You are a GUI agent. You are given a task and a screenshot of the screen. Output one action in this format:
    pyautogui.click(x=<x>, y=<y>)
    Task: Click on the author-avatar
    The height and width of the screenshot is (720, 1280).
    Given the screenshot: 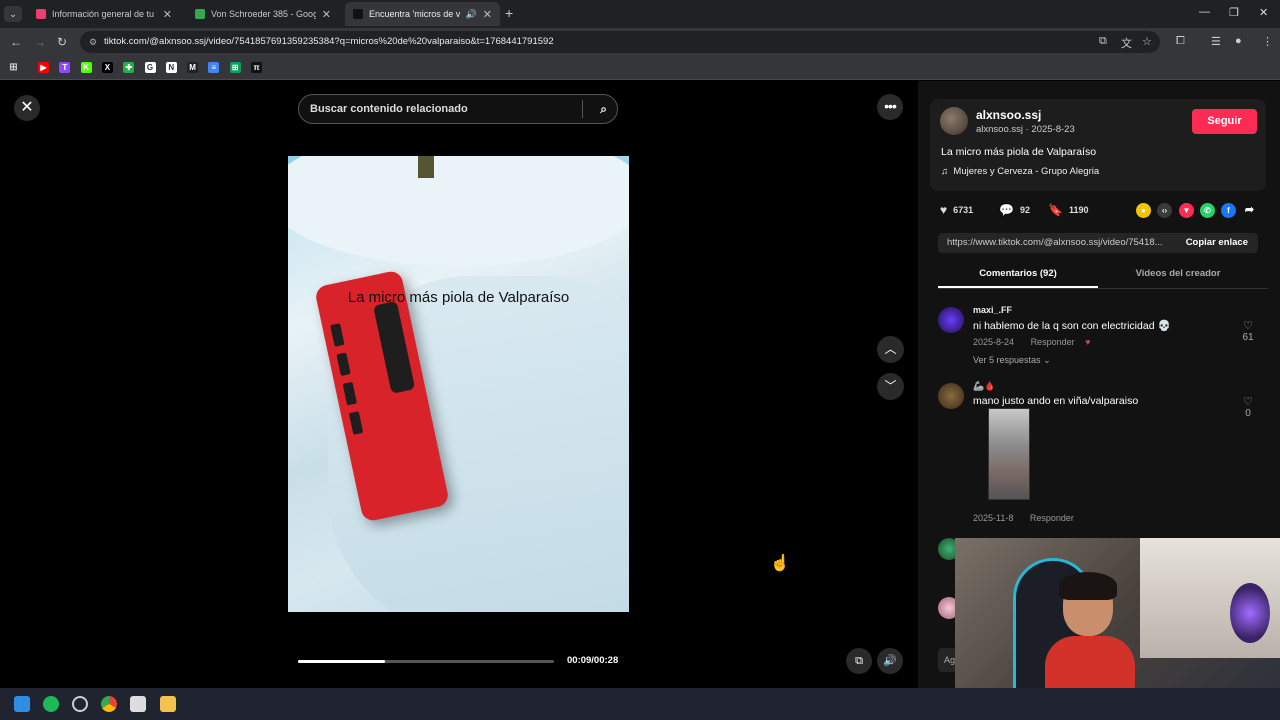 What is the action you would take?
    pyautogui.click(x=954, y=121)
    